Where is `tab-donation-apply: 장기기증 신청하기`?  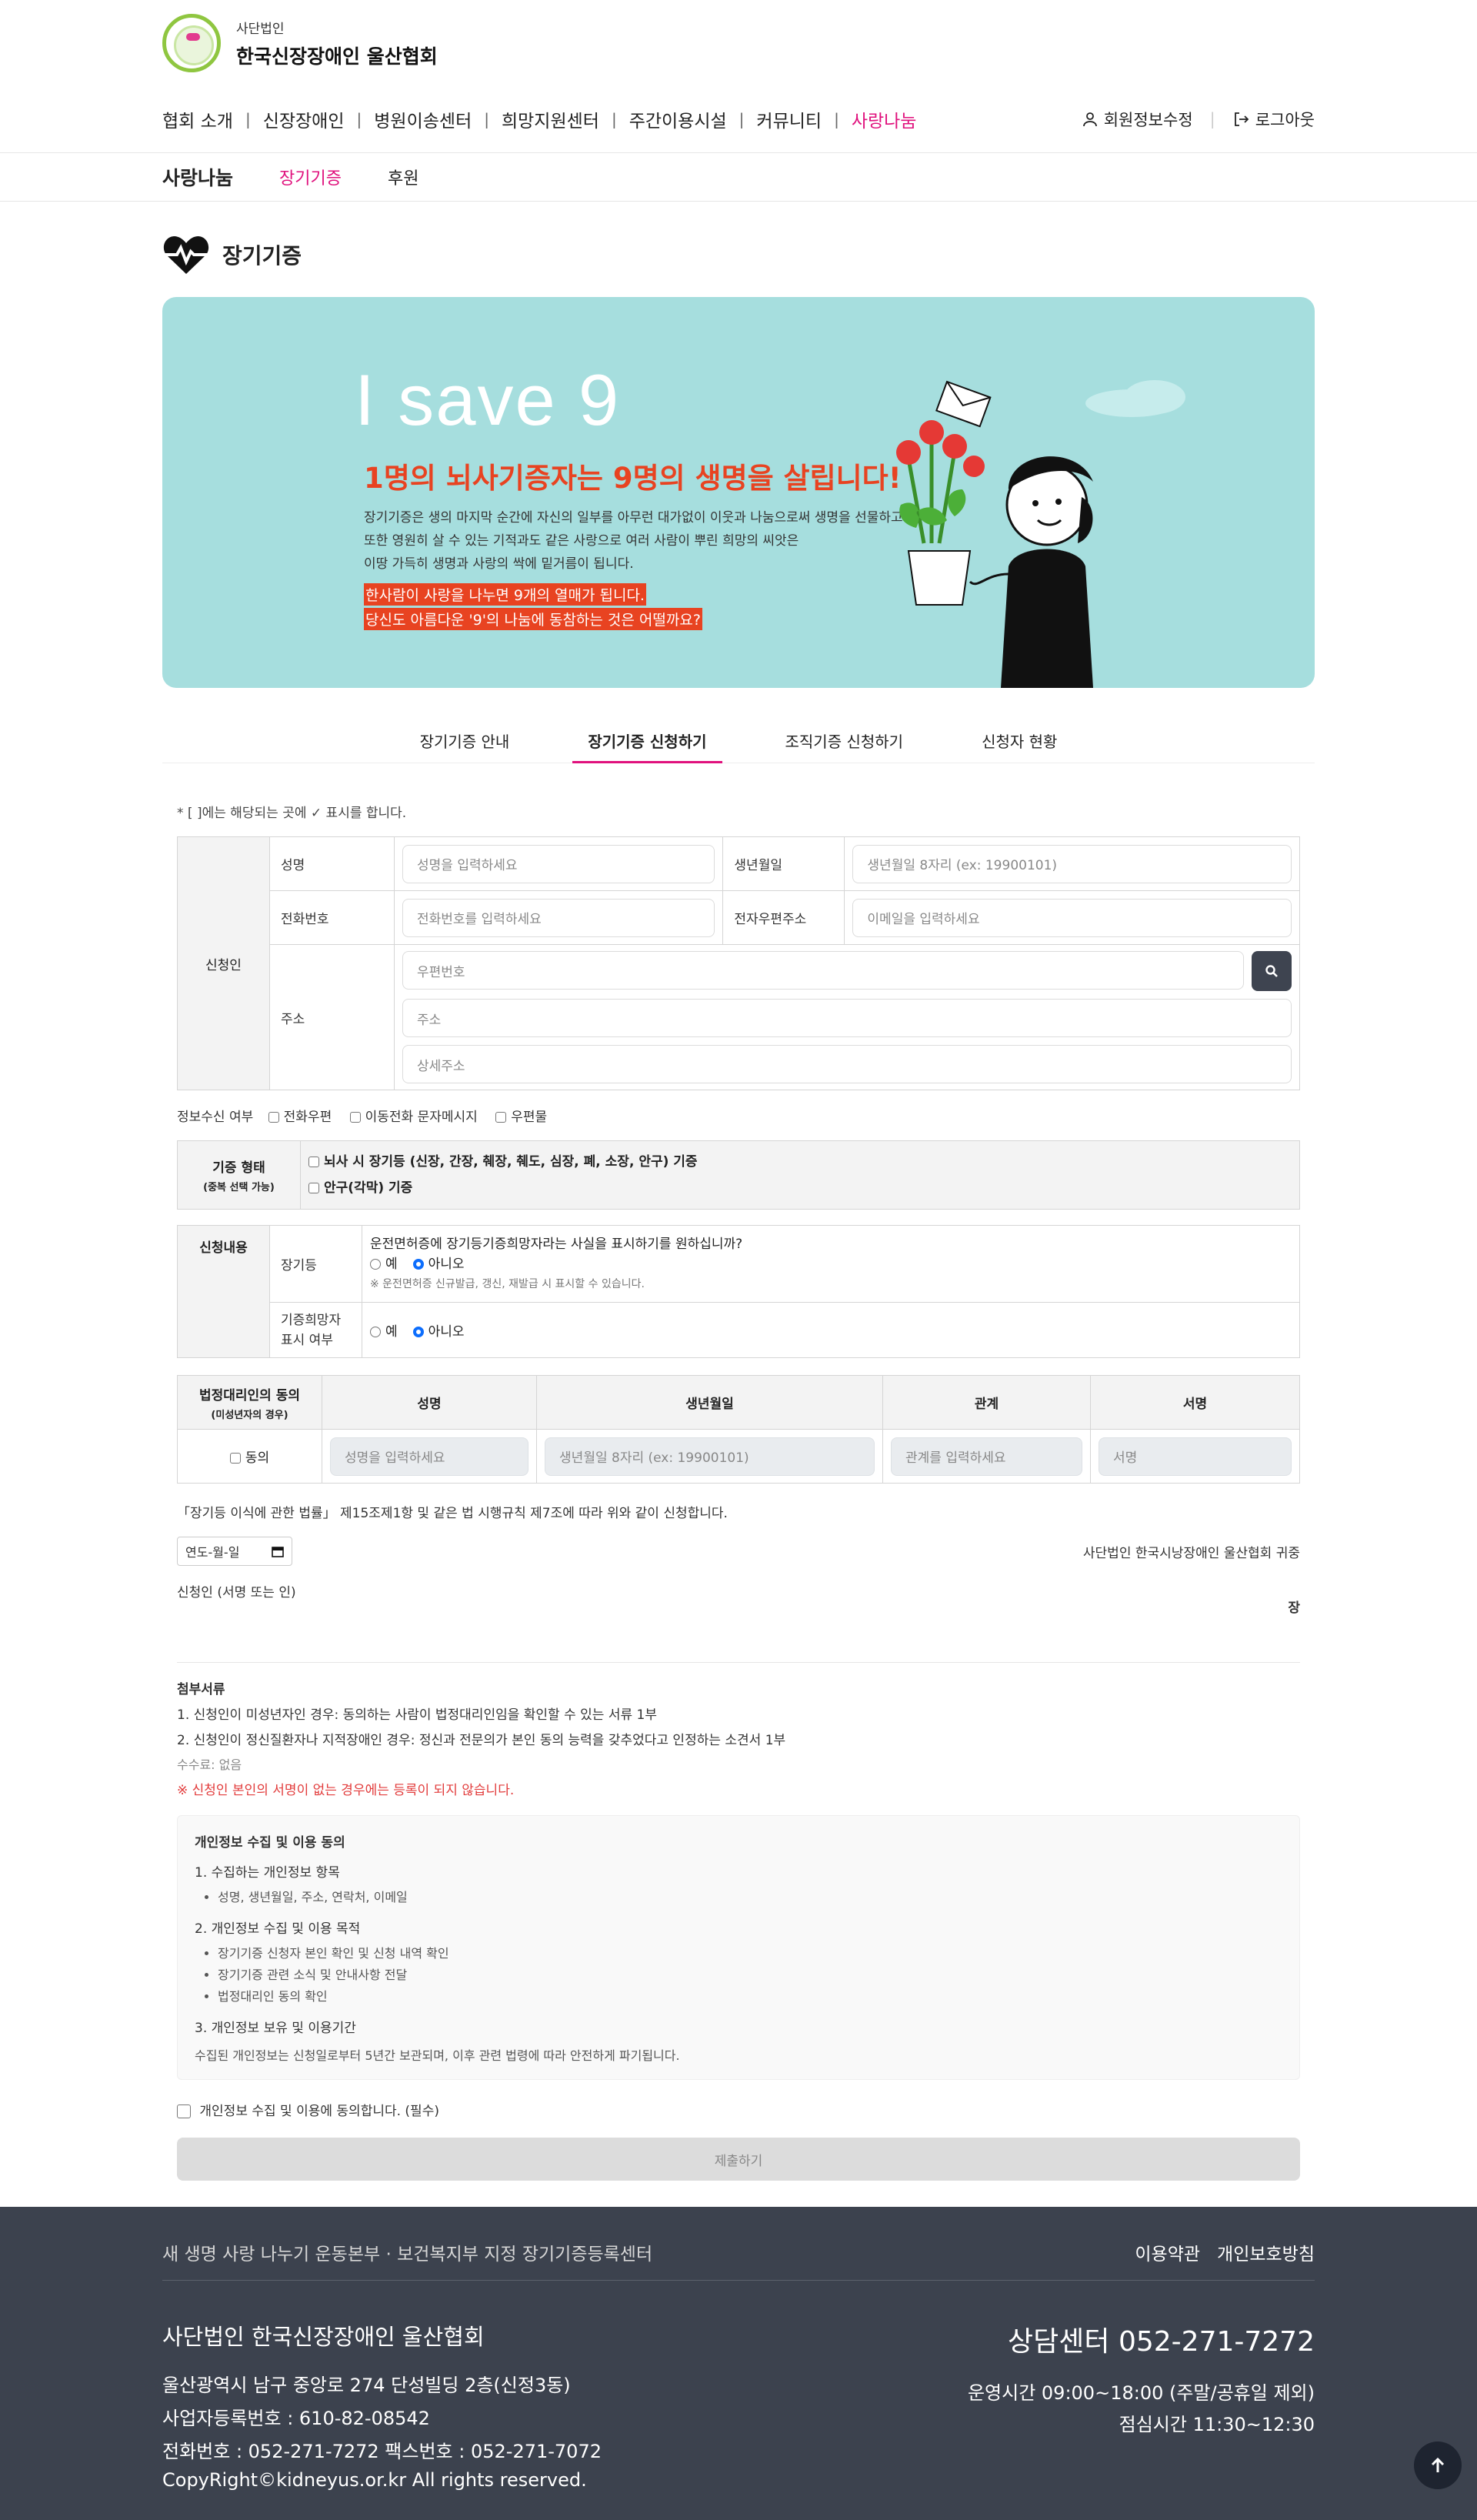 tab-donation-apply: 장기기증 신청하기 is located at coordinates (647, 744).